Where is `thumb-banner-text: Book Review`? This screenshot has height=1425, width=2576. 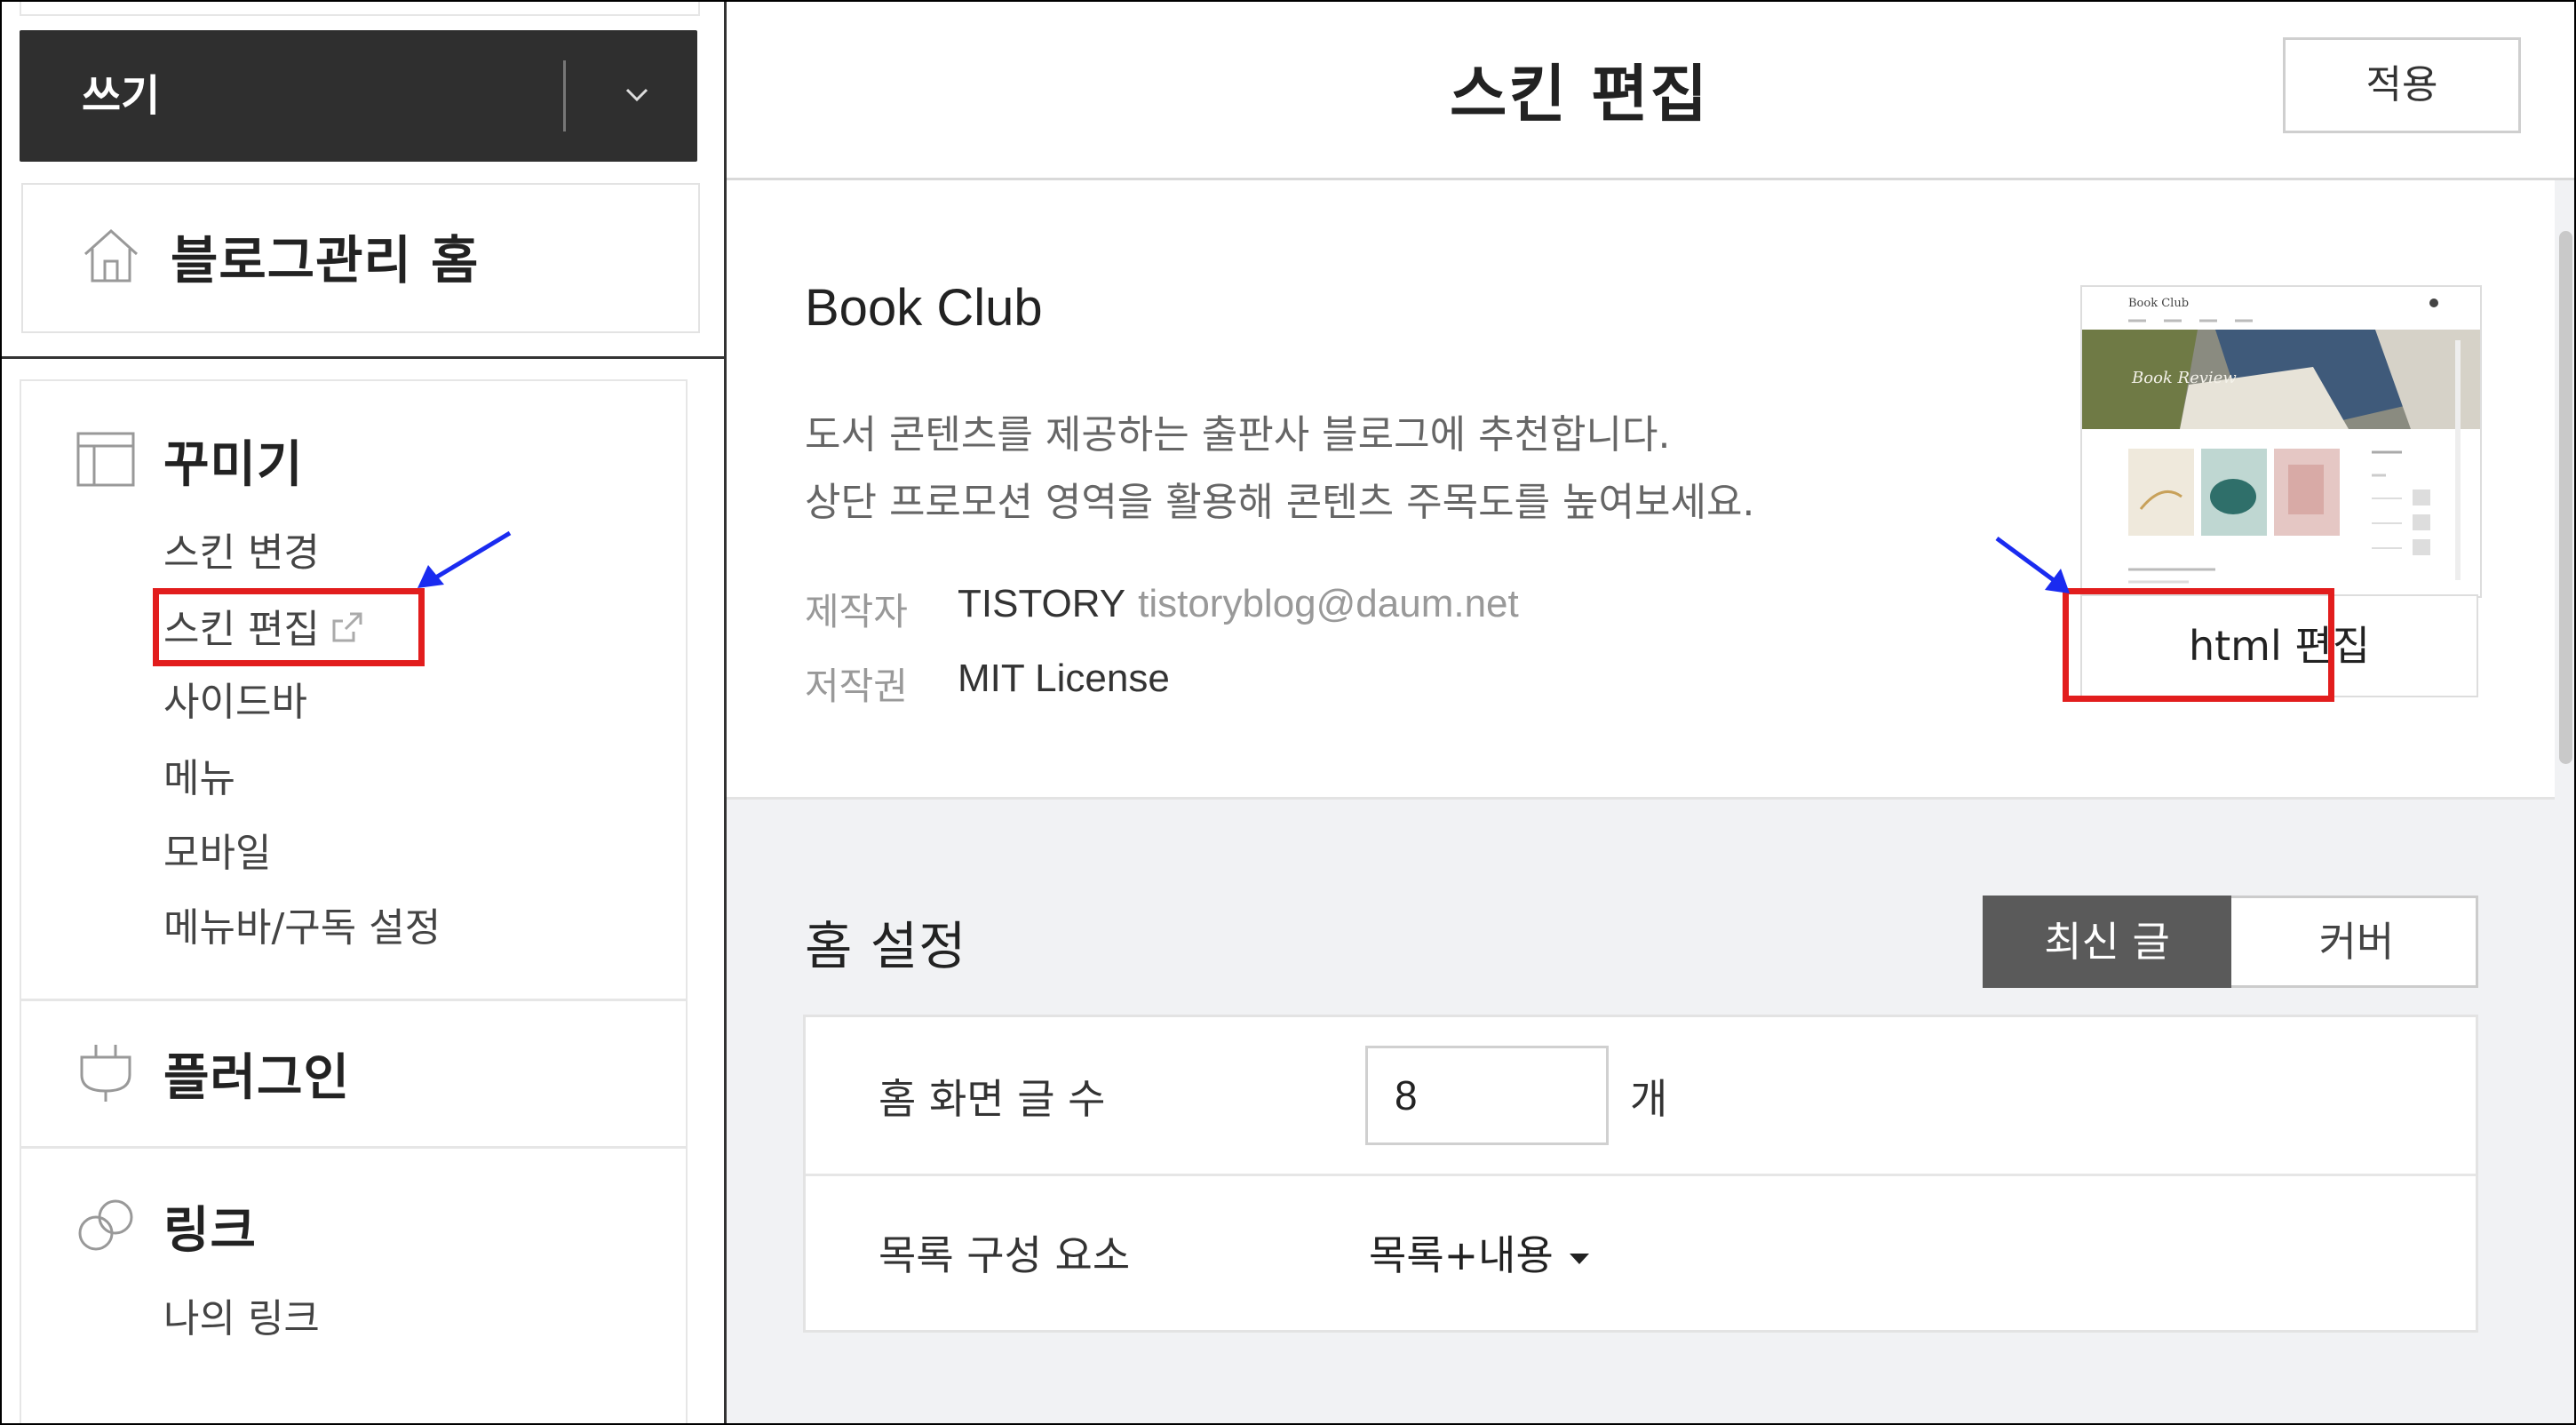
thumb-banner-text: Book Review is located at coordinates (2184, 378).